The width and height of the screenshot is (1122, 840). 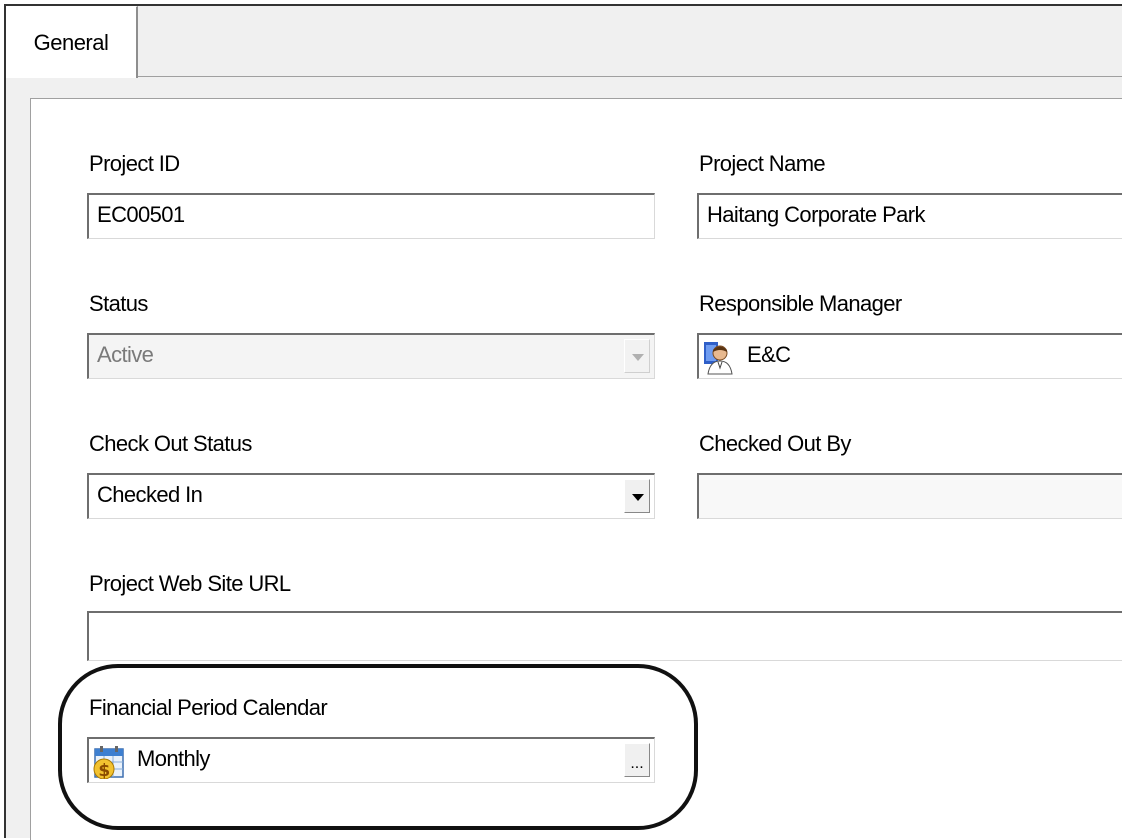 What do you see at coordinates (72, 42) in the screenshot?
I see `tab-general: General` at bounding box center [72, 42].